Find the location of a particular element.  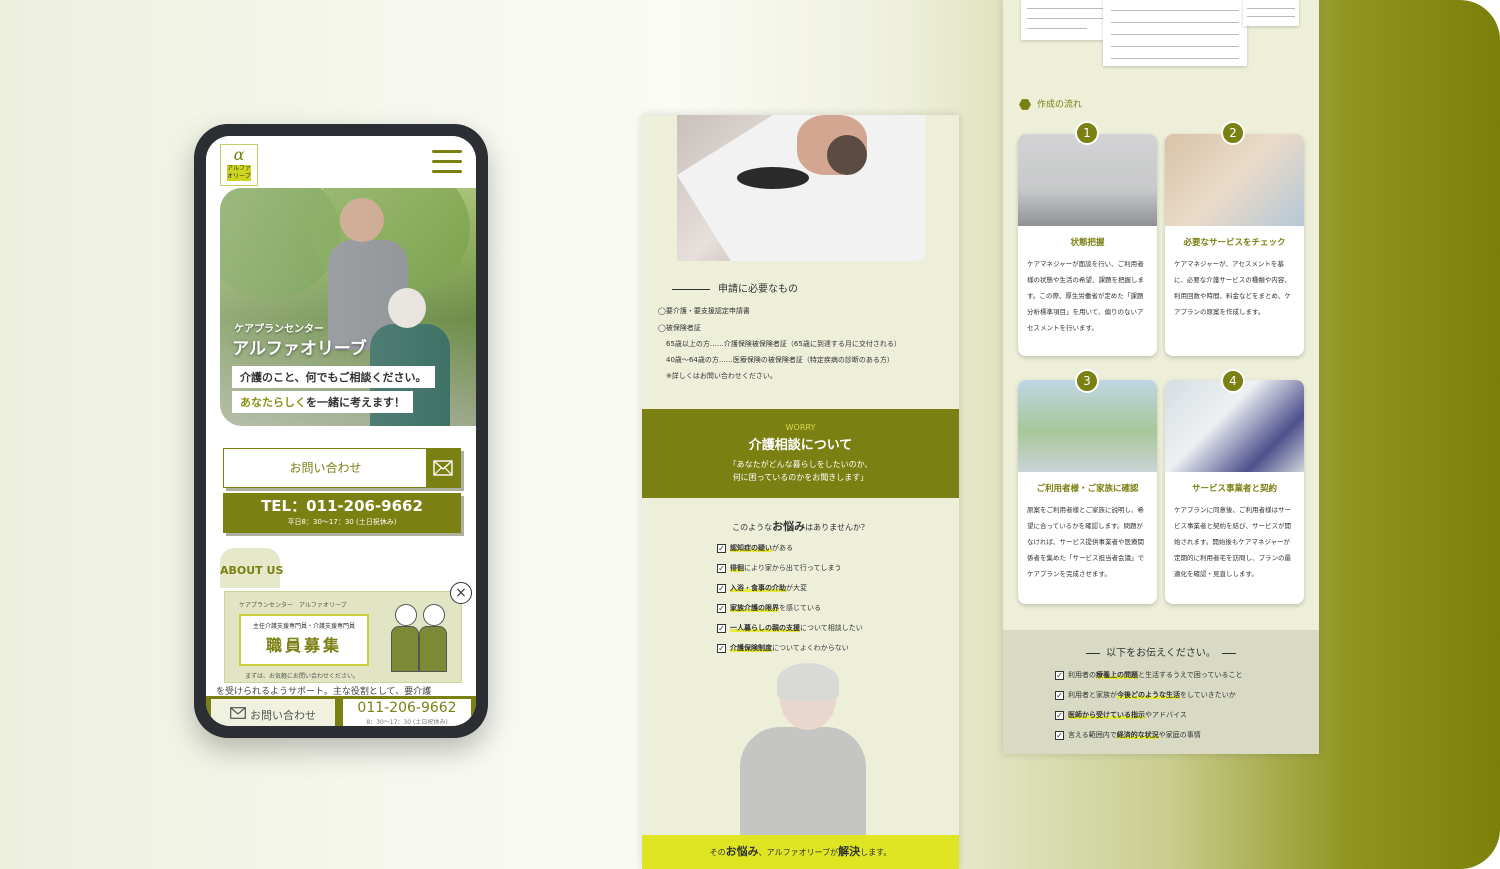

bottom-bar: お問い合わせ 011-206-9662 8：30〜17：30 (土日祝休み) is located at coordinates (341, 711).